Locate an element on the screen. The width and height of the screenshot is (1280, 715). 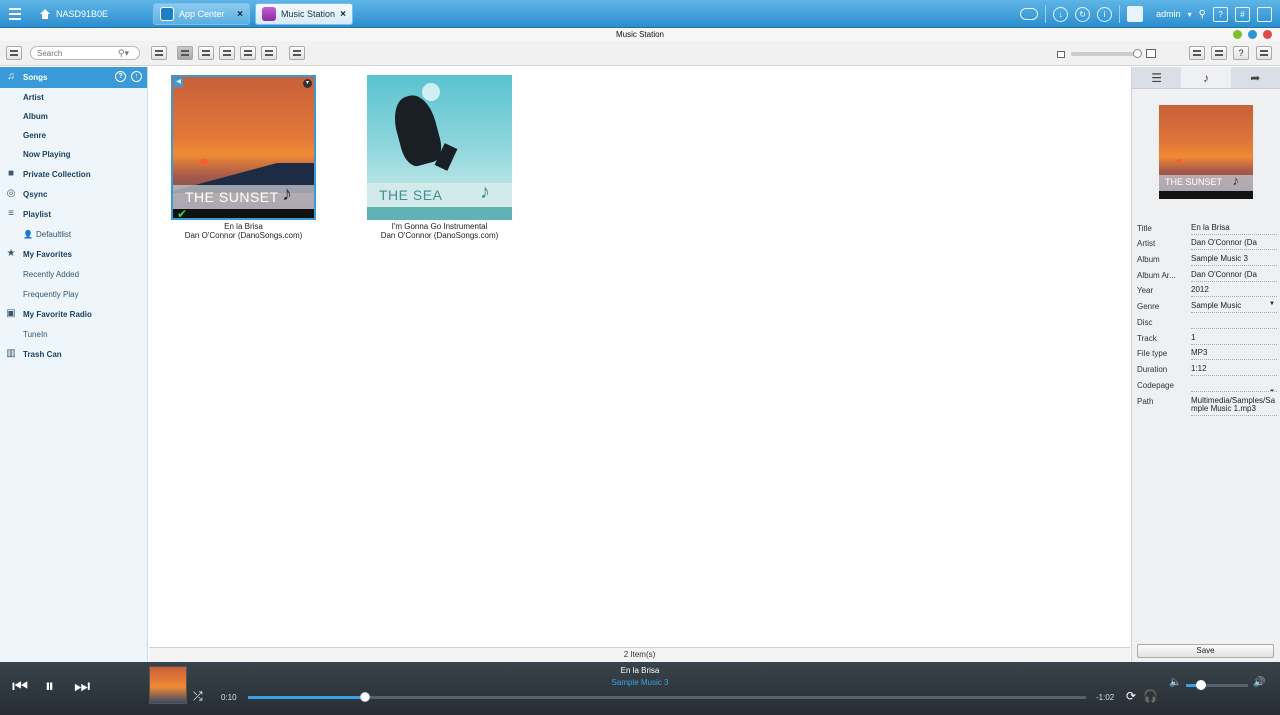
track-field: 1 is located at coordinates (1234, 339).